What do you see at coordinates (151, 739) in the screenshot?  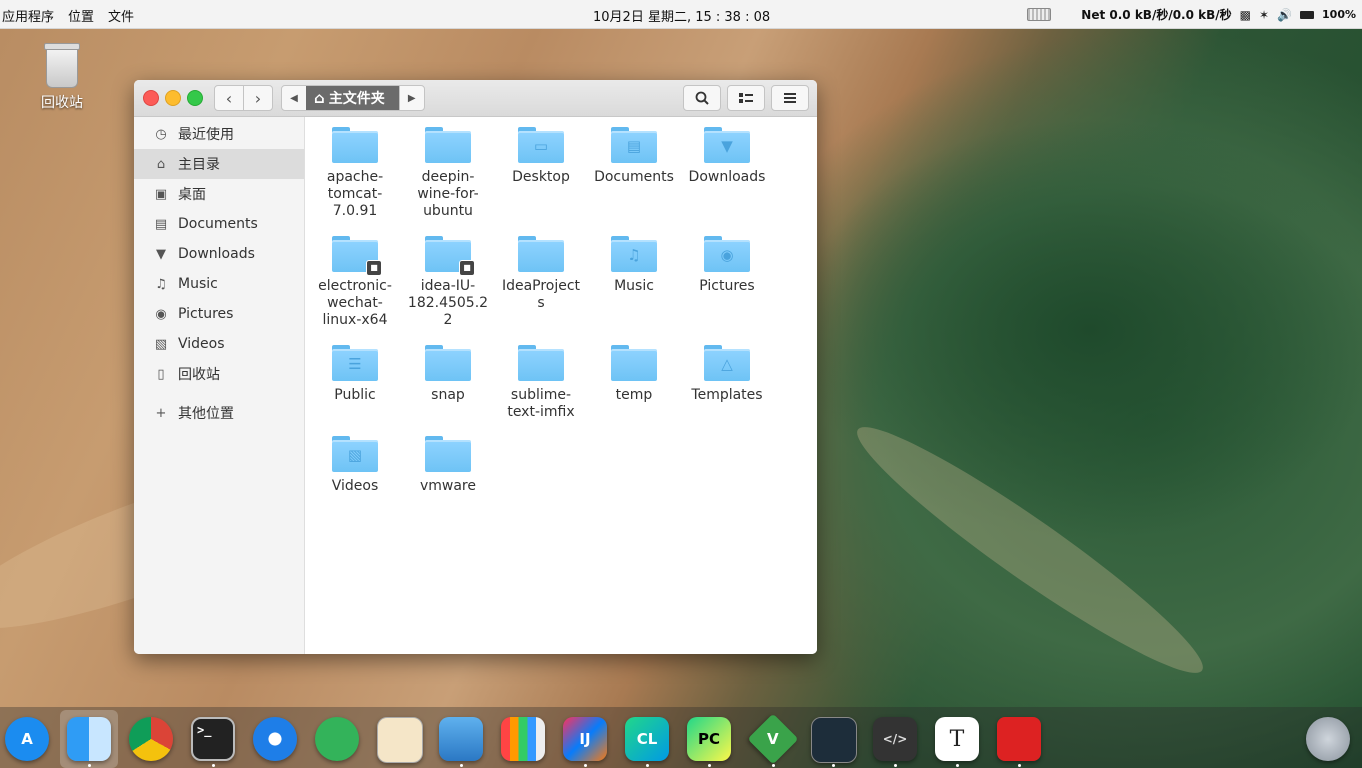 I see `dock-app-chrome` at bounding box center [151, 739].